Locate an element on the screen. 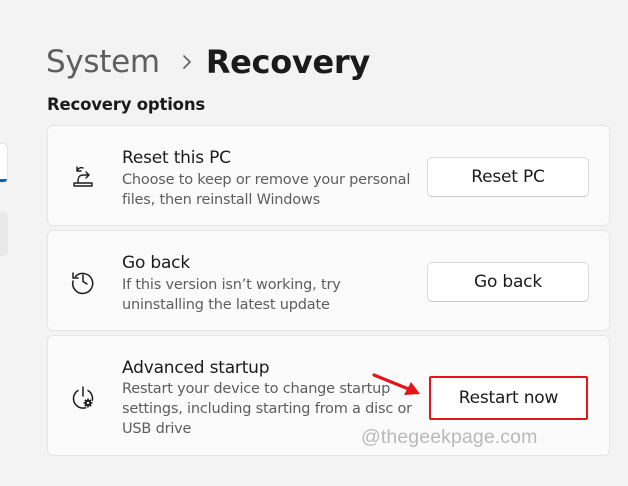 The image size is (628, 486). card-title: Advanced startup is located at coordinates (196, 368).